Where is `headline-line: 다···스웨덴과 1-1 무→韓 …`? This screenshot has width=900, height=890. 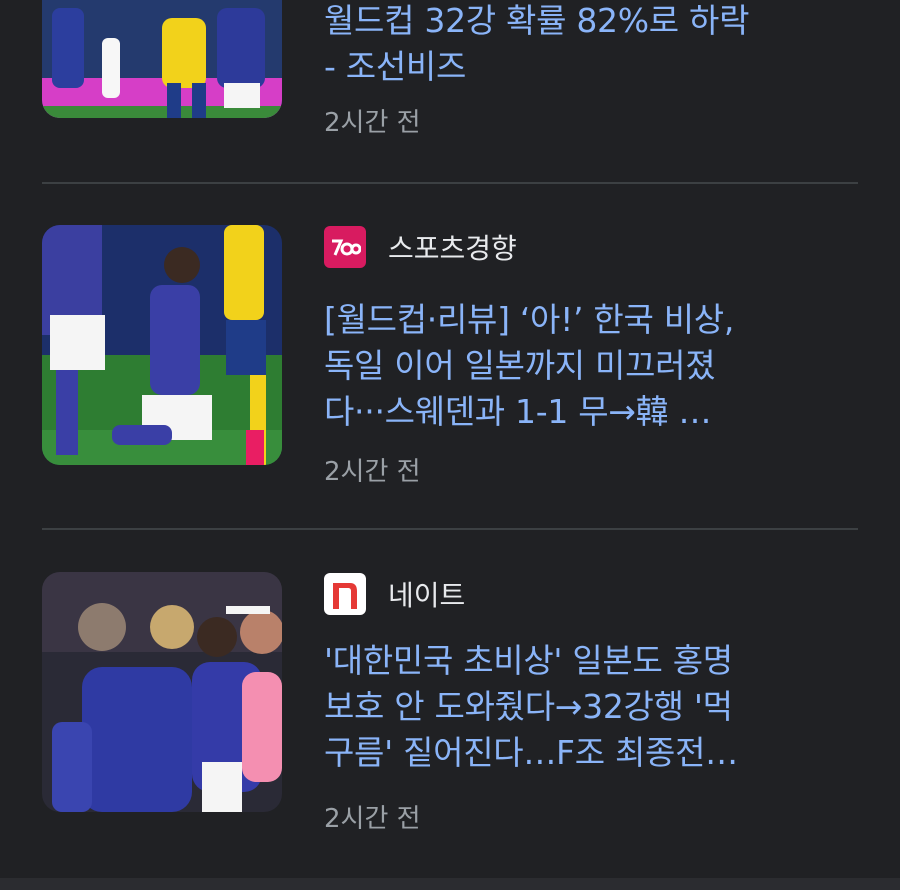 headline-line: 다···스웨덴과 1-1 무→韓 … is located at coordinates (518, 411).